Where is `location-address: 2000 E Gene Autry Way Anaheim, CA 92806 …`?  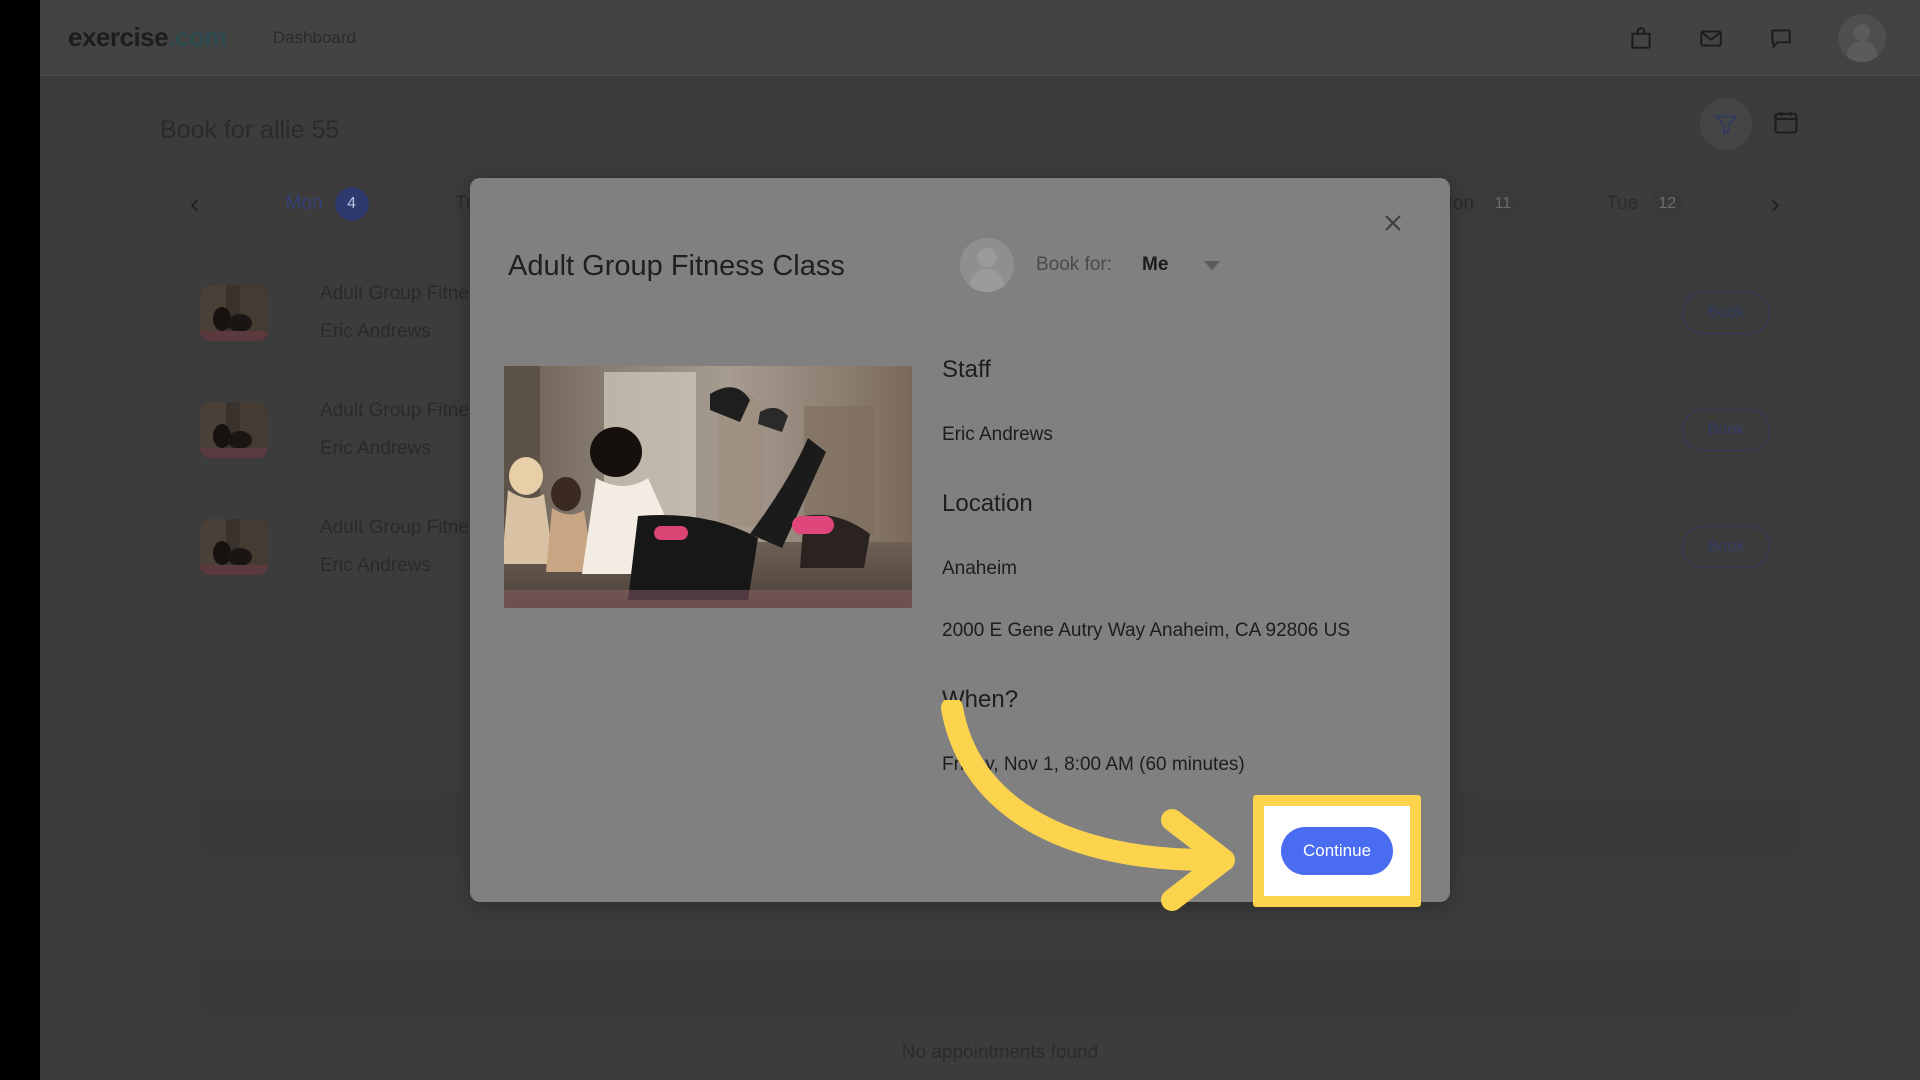
location-address: 2000 E Gene Autry Way Anaheim, CA 92806 … is located at coordinates (1146, 630).